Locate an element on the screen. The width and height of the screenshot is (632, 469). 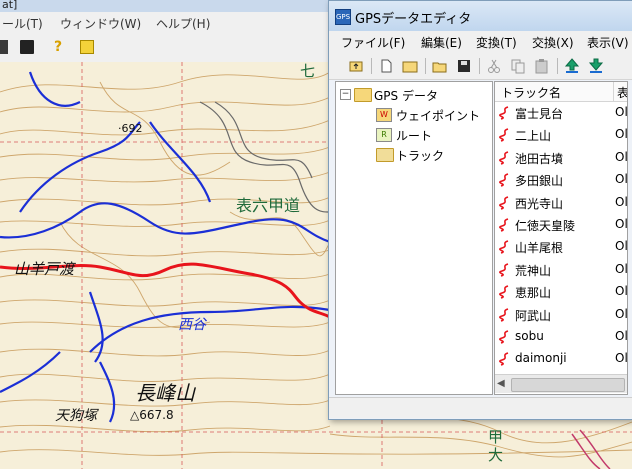
new-file-icon is located at coordinates (386, 66).